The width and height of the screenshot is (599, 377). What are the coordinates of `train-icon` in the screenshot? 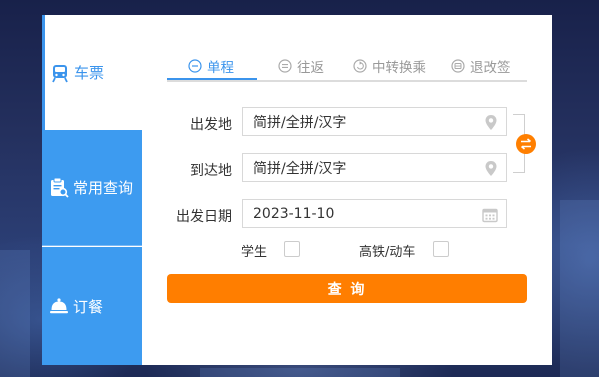 It's located at (60, 73).